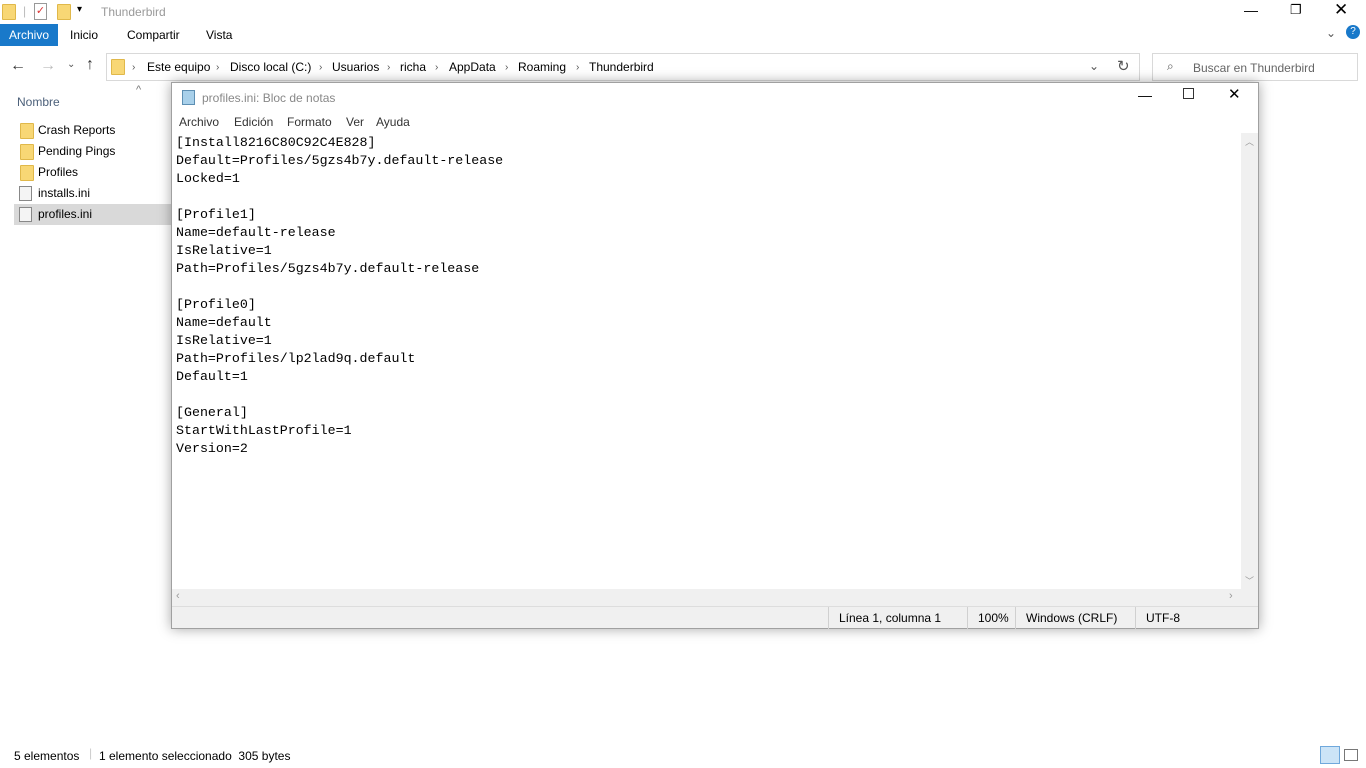 The image size is (1366, 768). Describe the element at coordinates (270, 67) in the screenshot. I see `breadcrumb-item: Disco local (C:)` at that location.